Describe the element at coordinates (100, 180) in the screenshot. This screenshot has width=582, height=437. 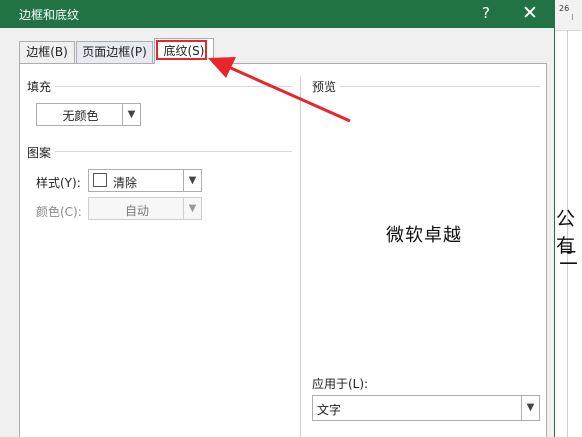
I see `pattern-swatch` at that location.